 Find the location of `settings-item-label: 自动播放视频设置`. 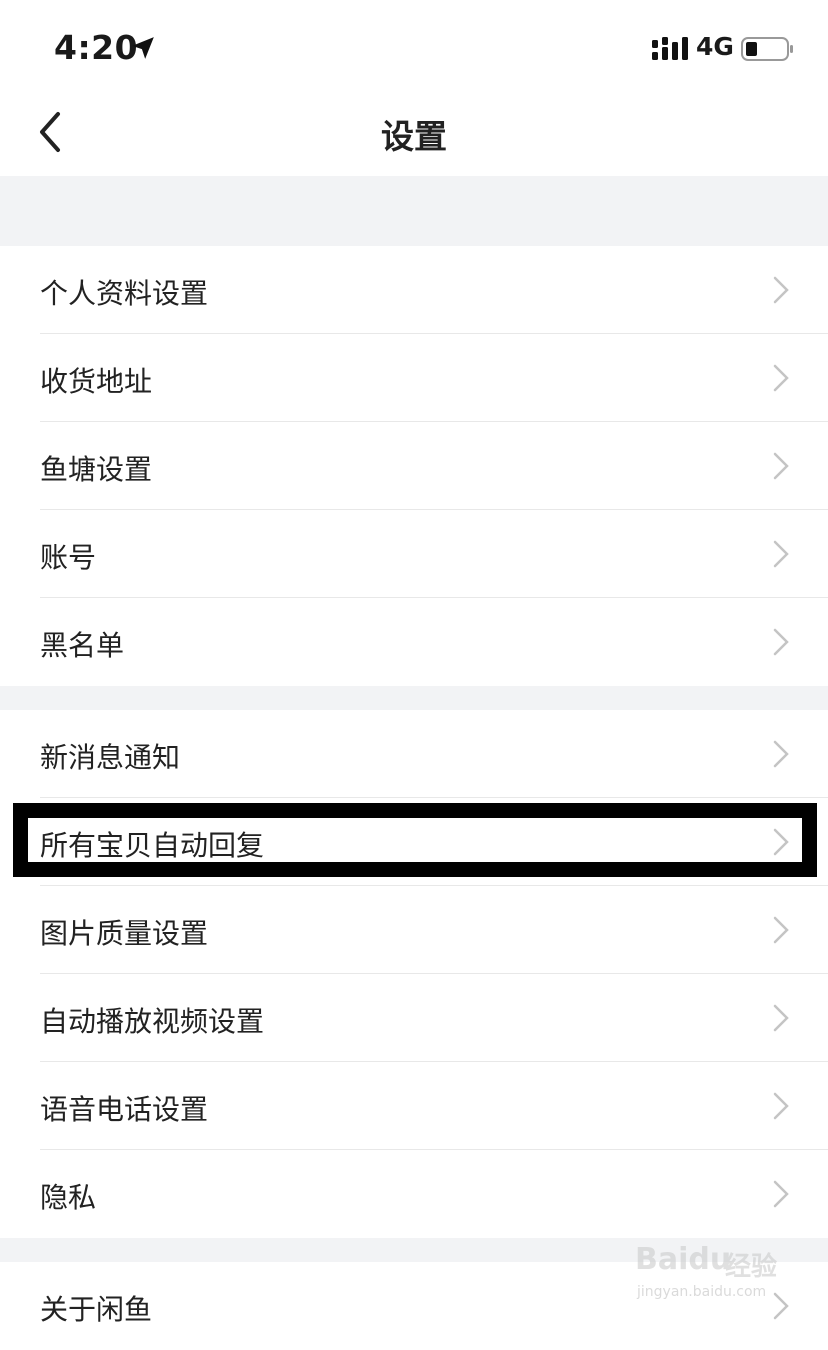

settings-item-label: 自动播放视频设置 is located at coordinates (152, 1021).